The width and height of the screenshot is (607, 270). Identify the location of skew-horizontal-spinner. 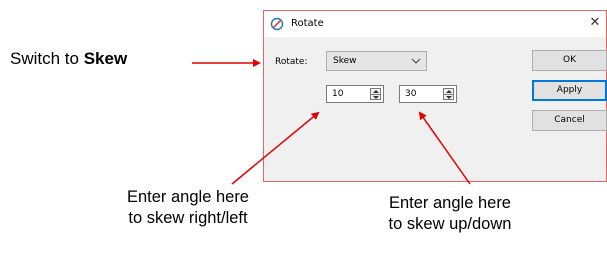
(375, 94).